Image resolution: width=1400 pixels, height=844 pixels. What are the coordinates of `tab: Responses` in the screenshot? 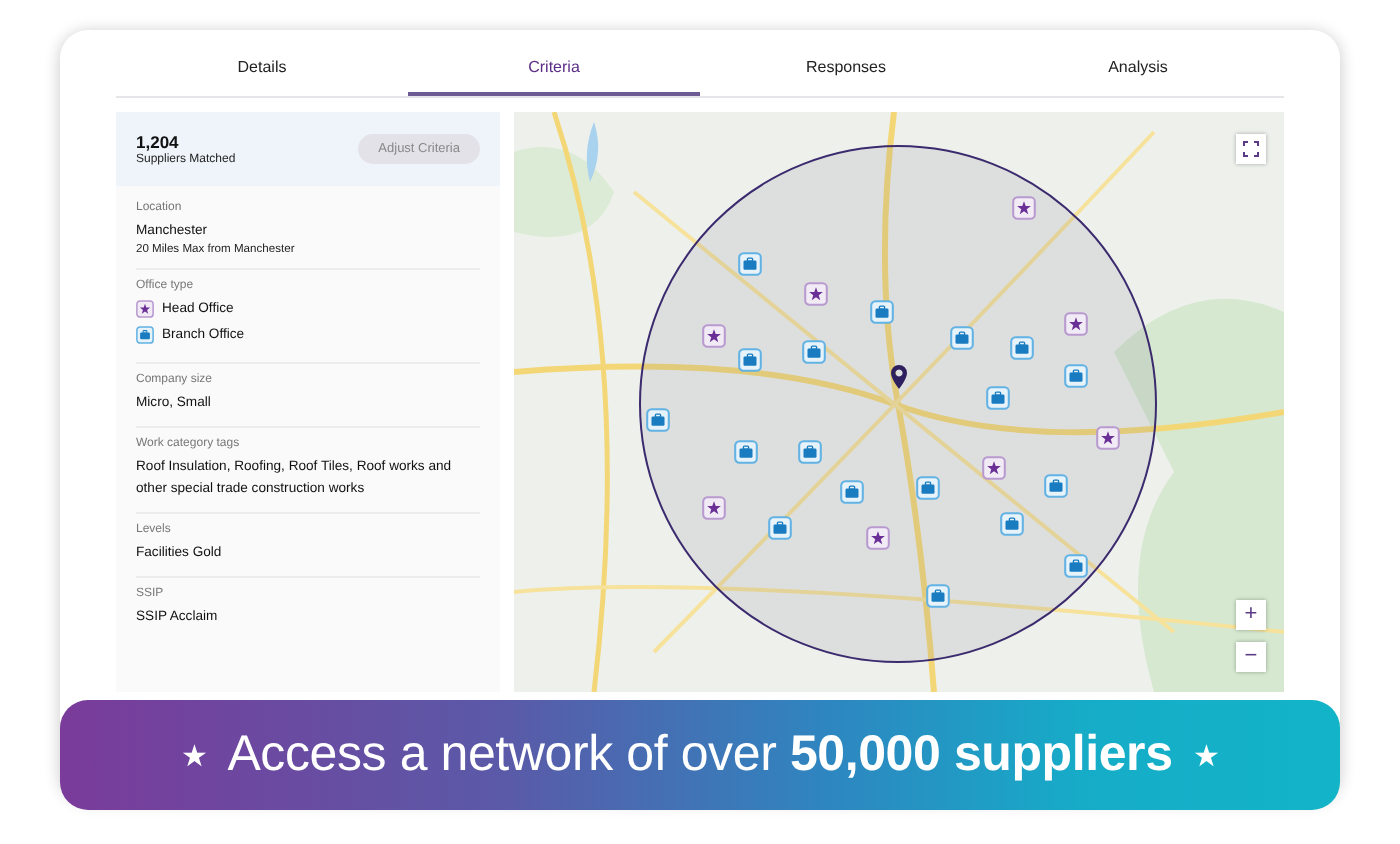 It's located at (846, 73).